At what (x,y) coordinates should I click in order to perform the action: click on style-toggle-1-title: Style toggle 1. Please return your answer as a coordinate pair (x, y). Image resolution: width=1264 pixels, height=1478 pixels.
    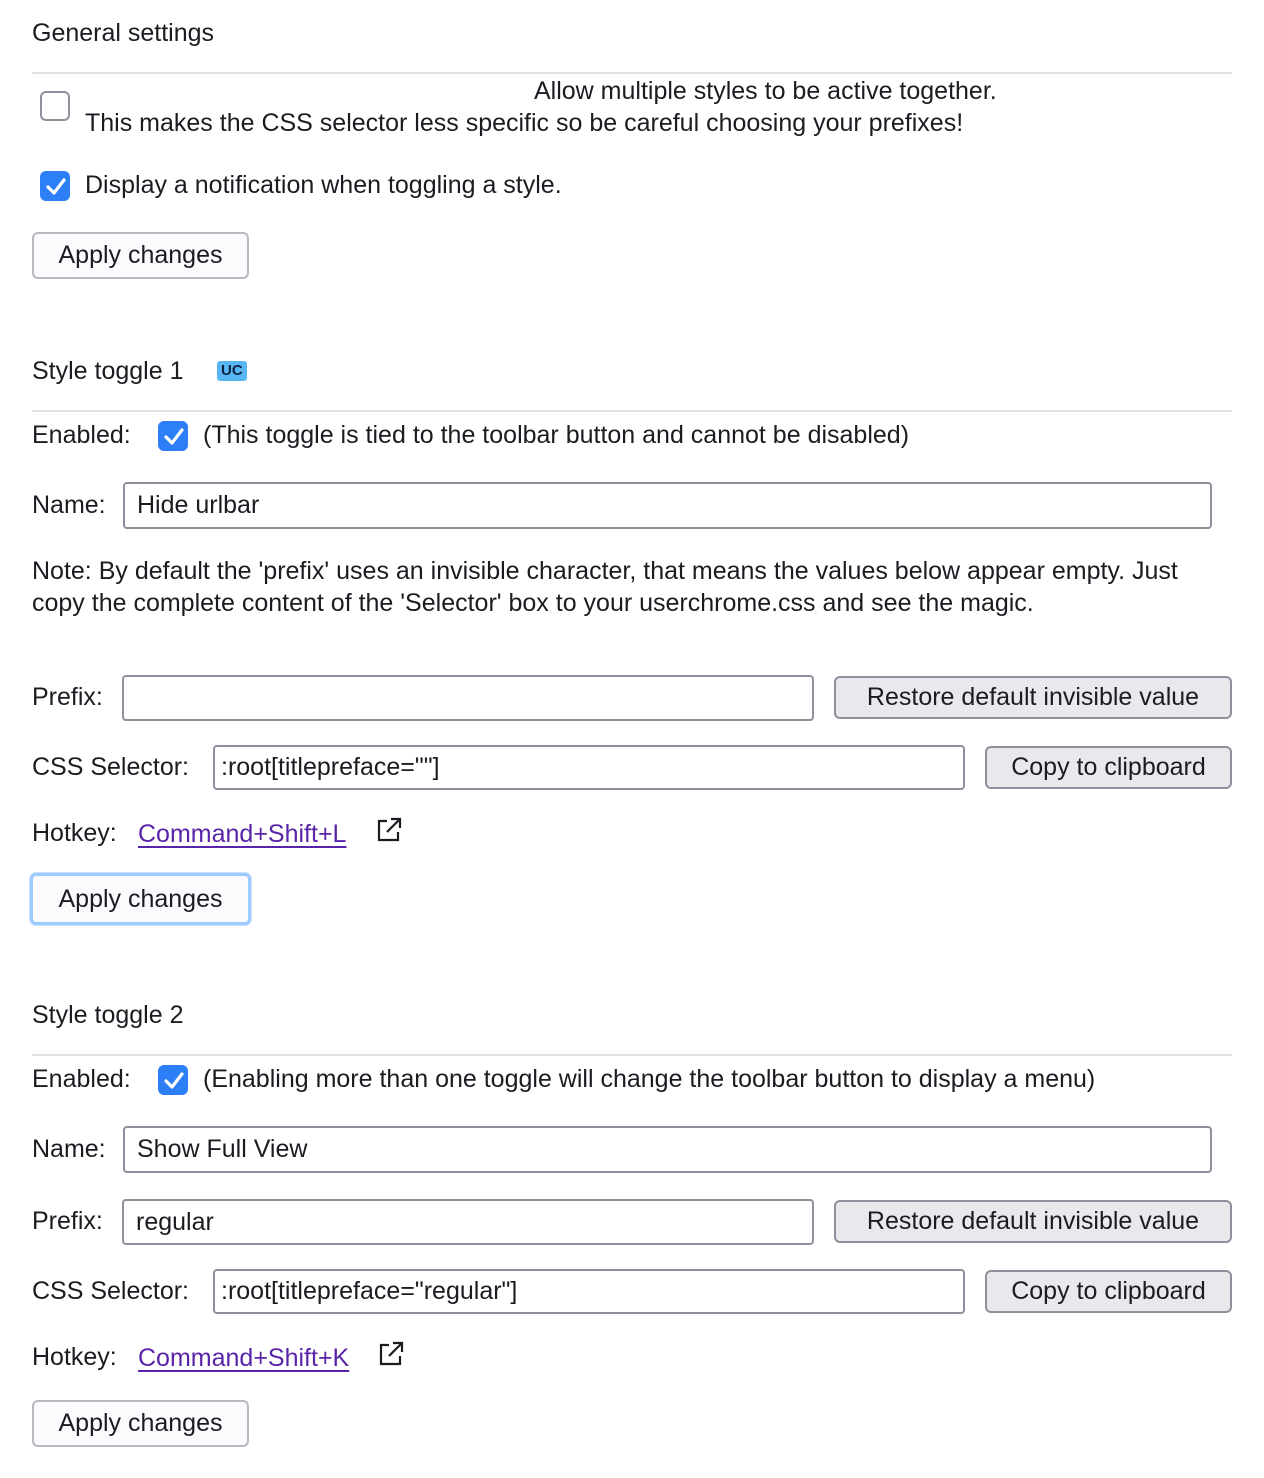
    Looking at the image, I should click on (108, 371).